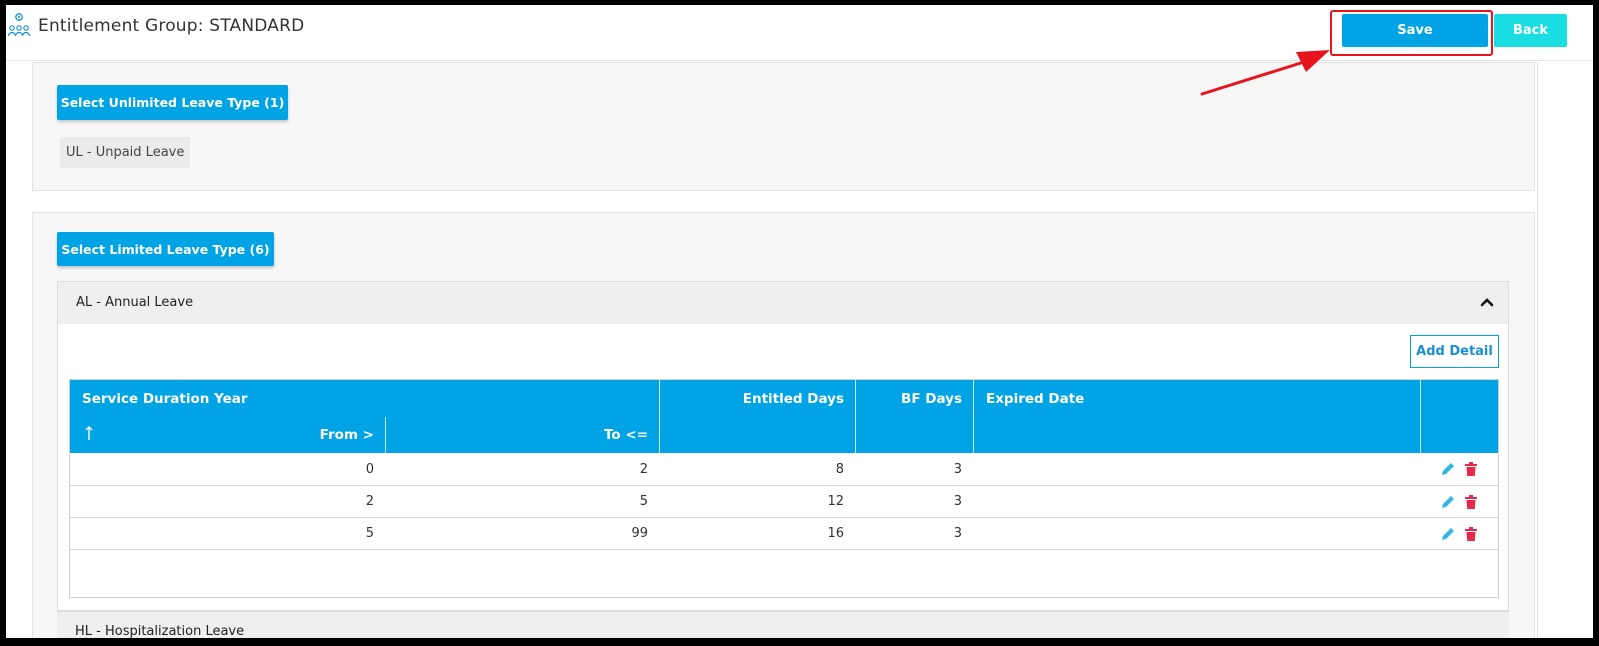 This screenshot has height=646, width=1599. I want to click on header-entitled-days: Entitled Days, so click(757, 399).